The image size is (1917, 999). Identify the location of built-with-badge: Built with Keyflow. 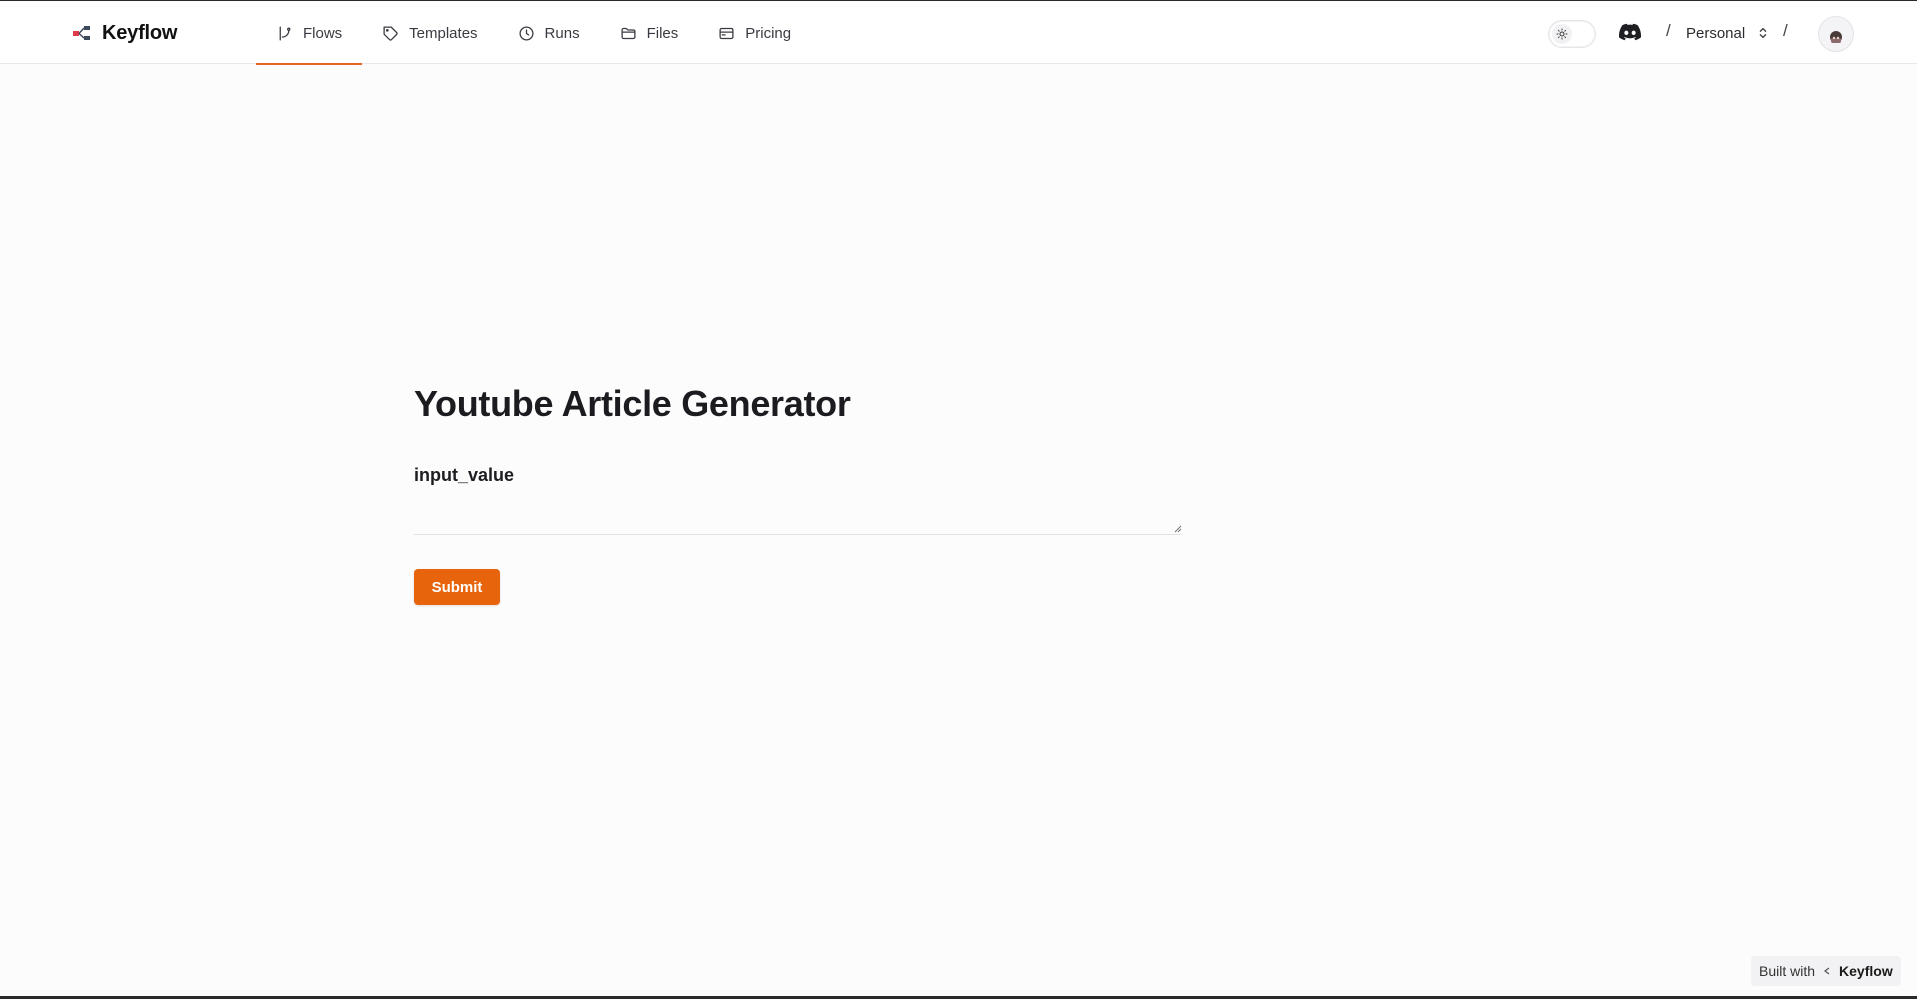
(1826, 971).